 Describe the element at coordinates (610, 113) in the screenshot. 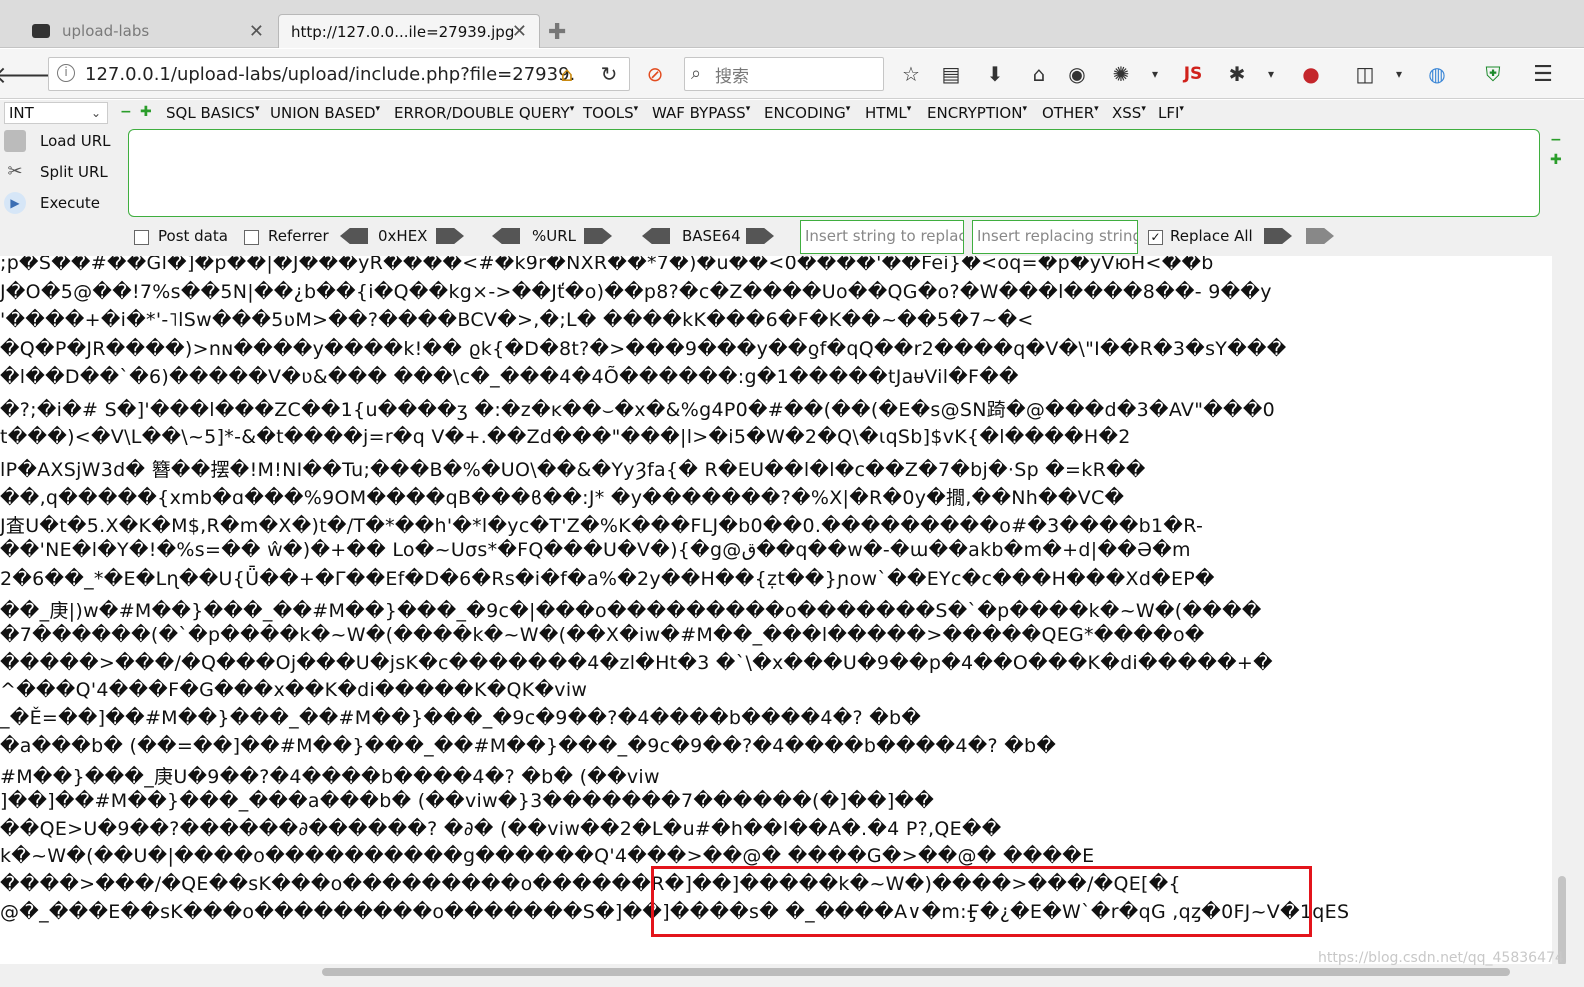

I see `menu-tools: TOOLS` at that location.